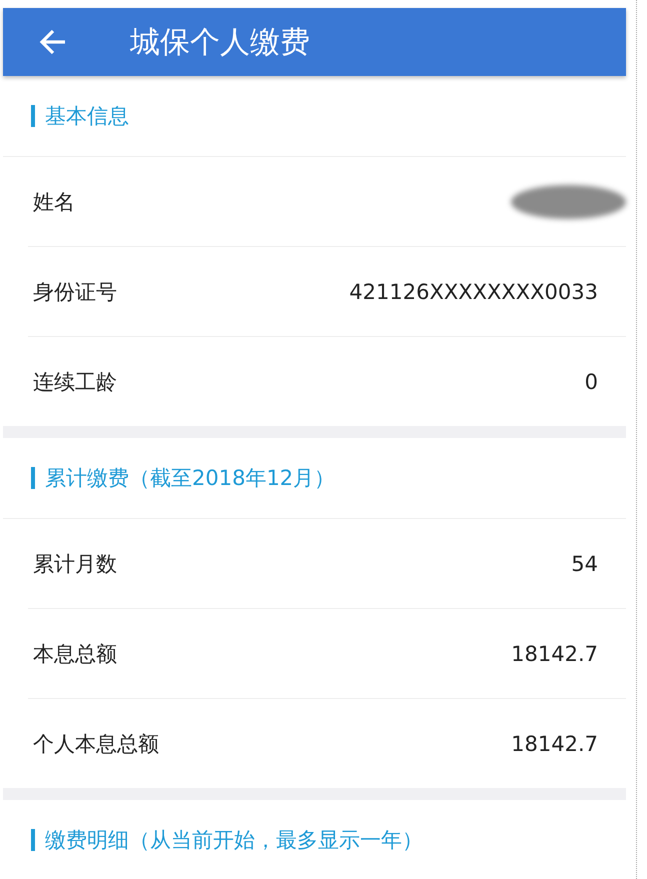 This screenshot has width=647, height=879. I want to click on field-label: 个人本息总额, so click(96, 744).